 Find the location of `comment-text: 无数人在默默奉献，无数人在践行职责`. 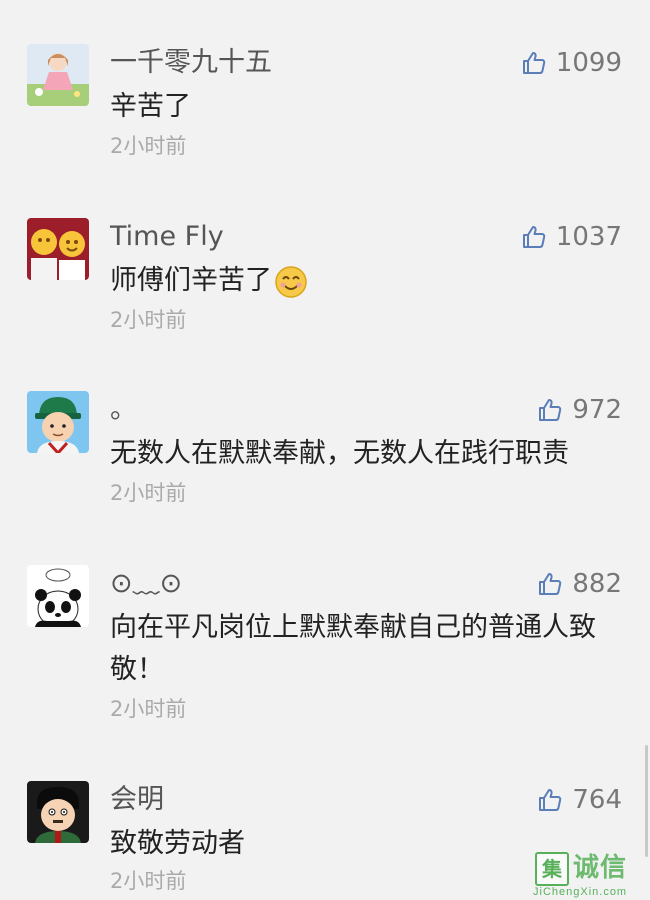

comment-text: 无数人在默默奉献，无数人在践行职责 is located at coordinates (339, 453).